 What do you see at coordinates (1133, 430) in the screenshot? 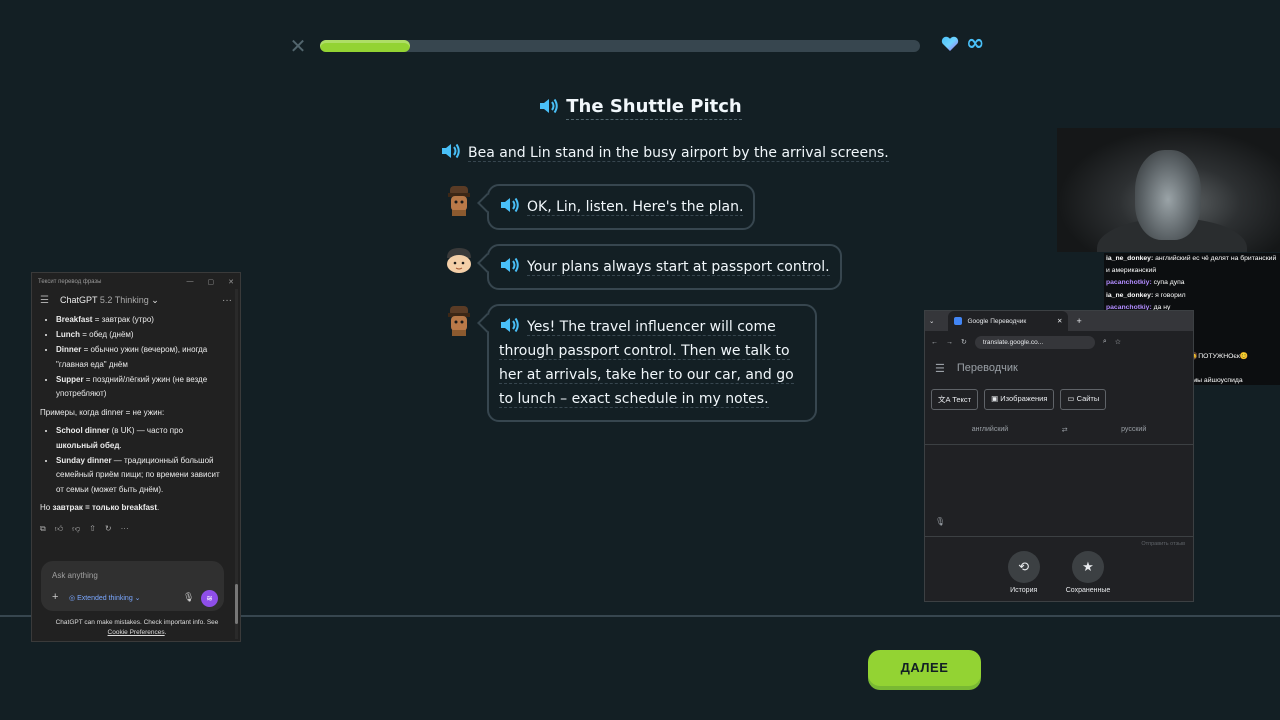
I see `target-language: русский` at bounding box center [1133, 430].